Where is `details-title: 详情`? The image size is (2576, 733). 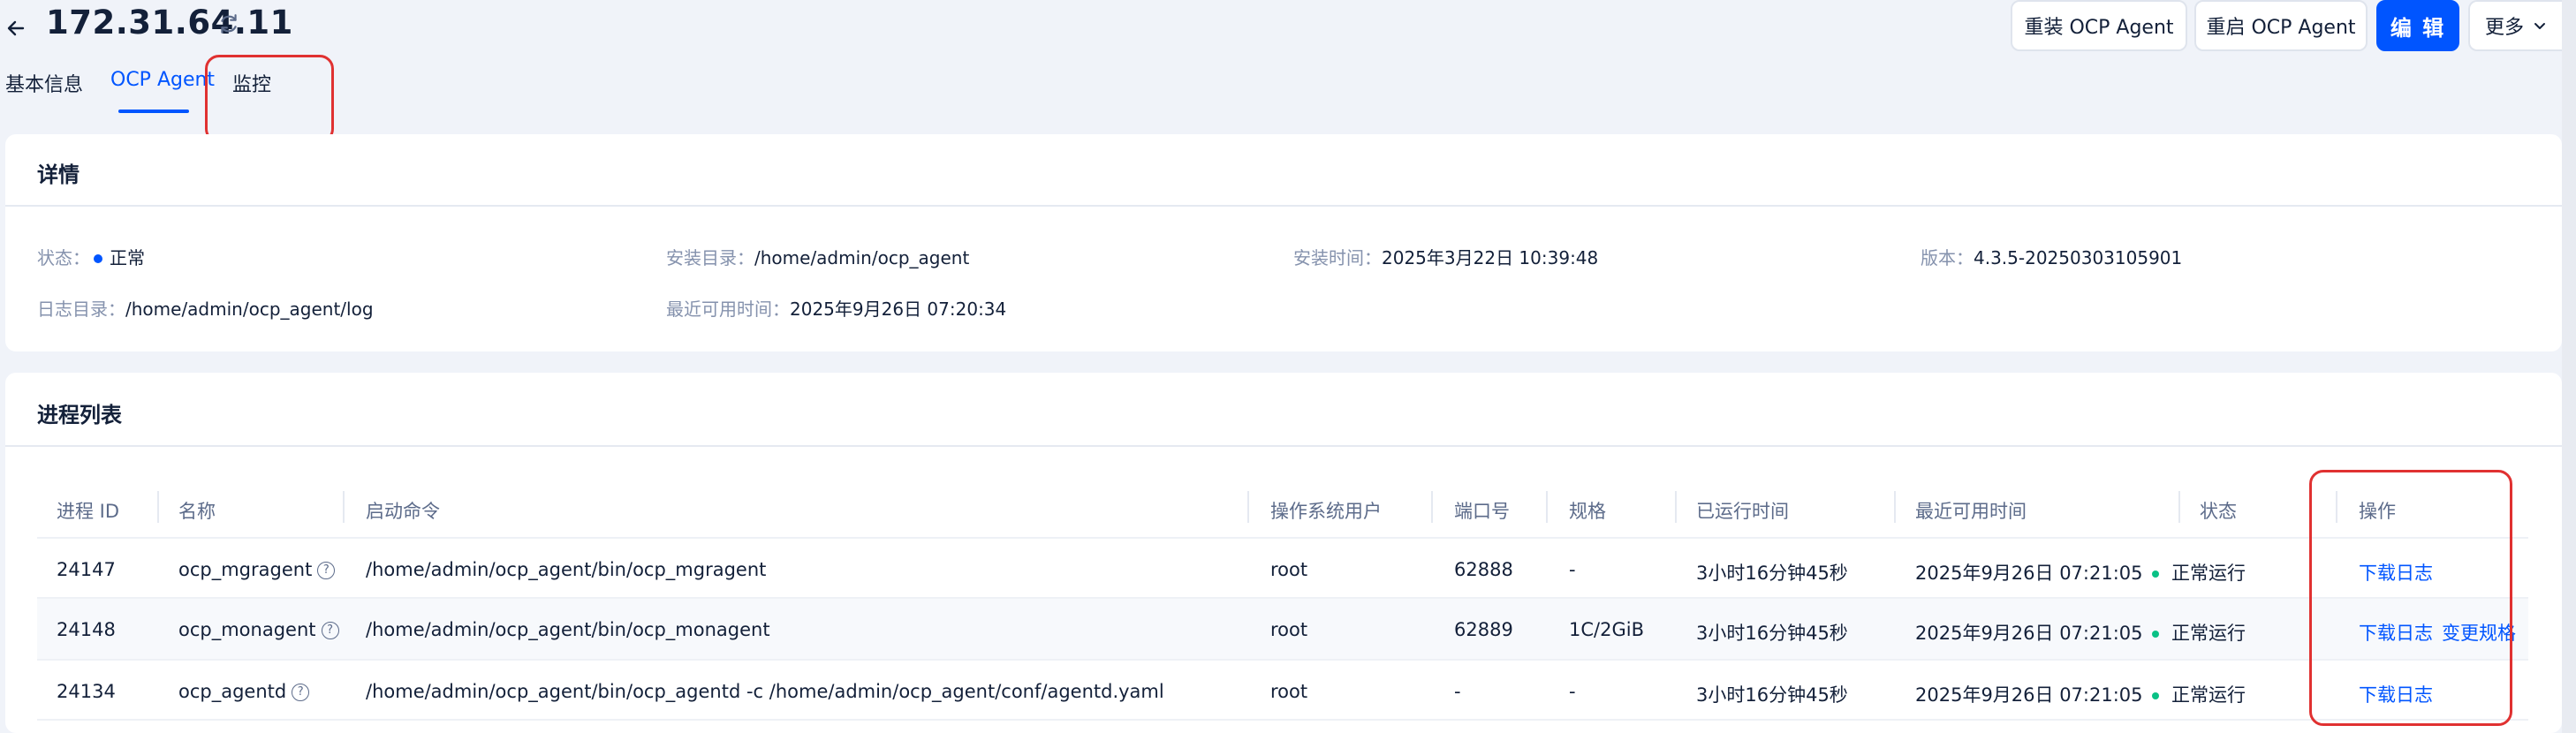
details-title: 详情 is located at coordinates (59, 174).